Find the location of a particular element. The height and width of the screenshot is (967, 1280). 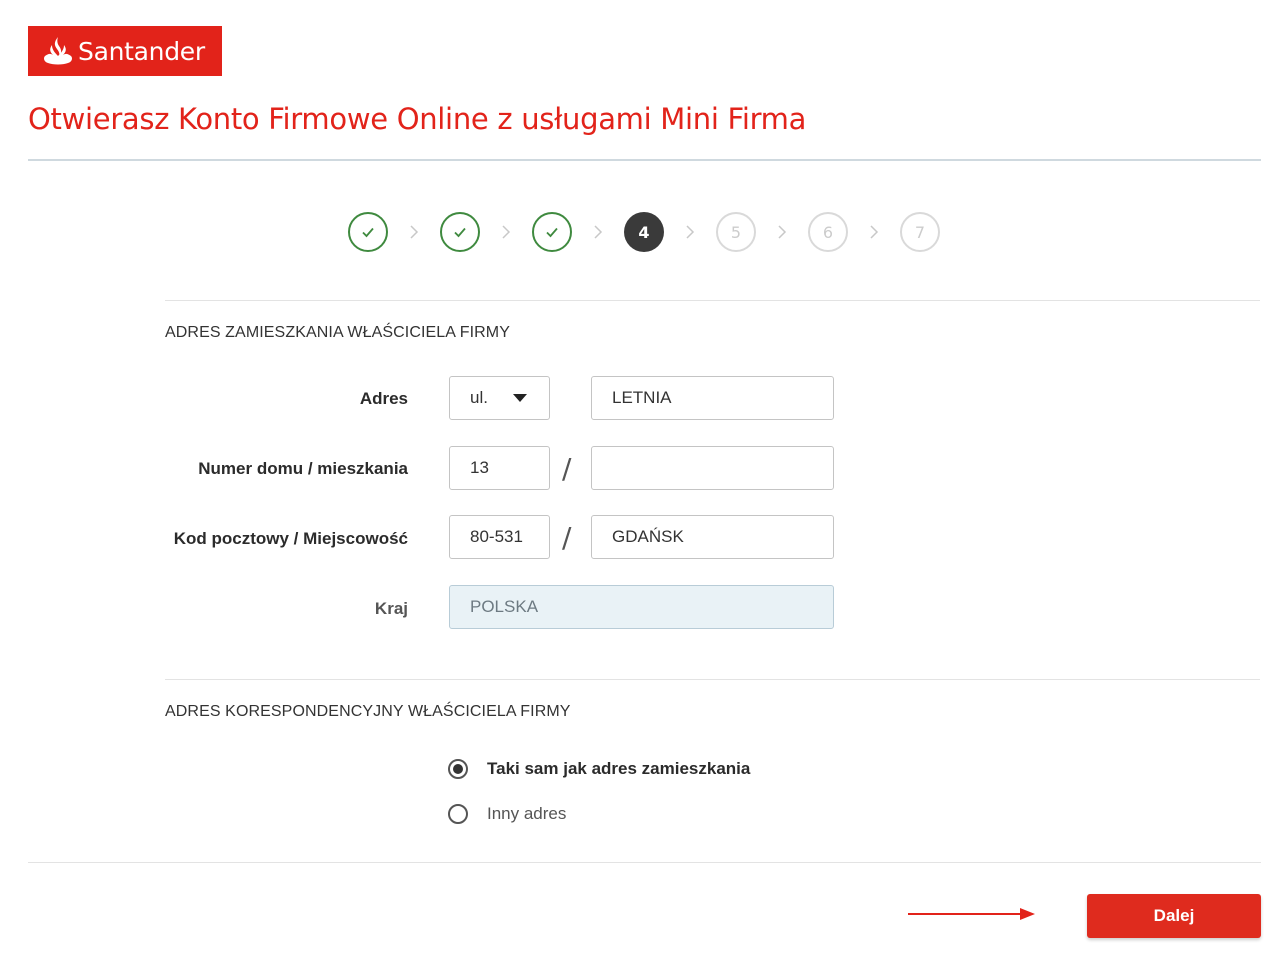

radio-other-address: Inny adres is located at coordinates (507, 814).